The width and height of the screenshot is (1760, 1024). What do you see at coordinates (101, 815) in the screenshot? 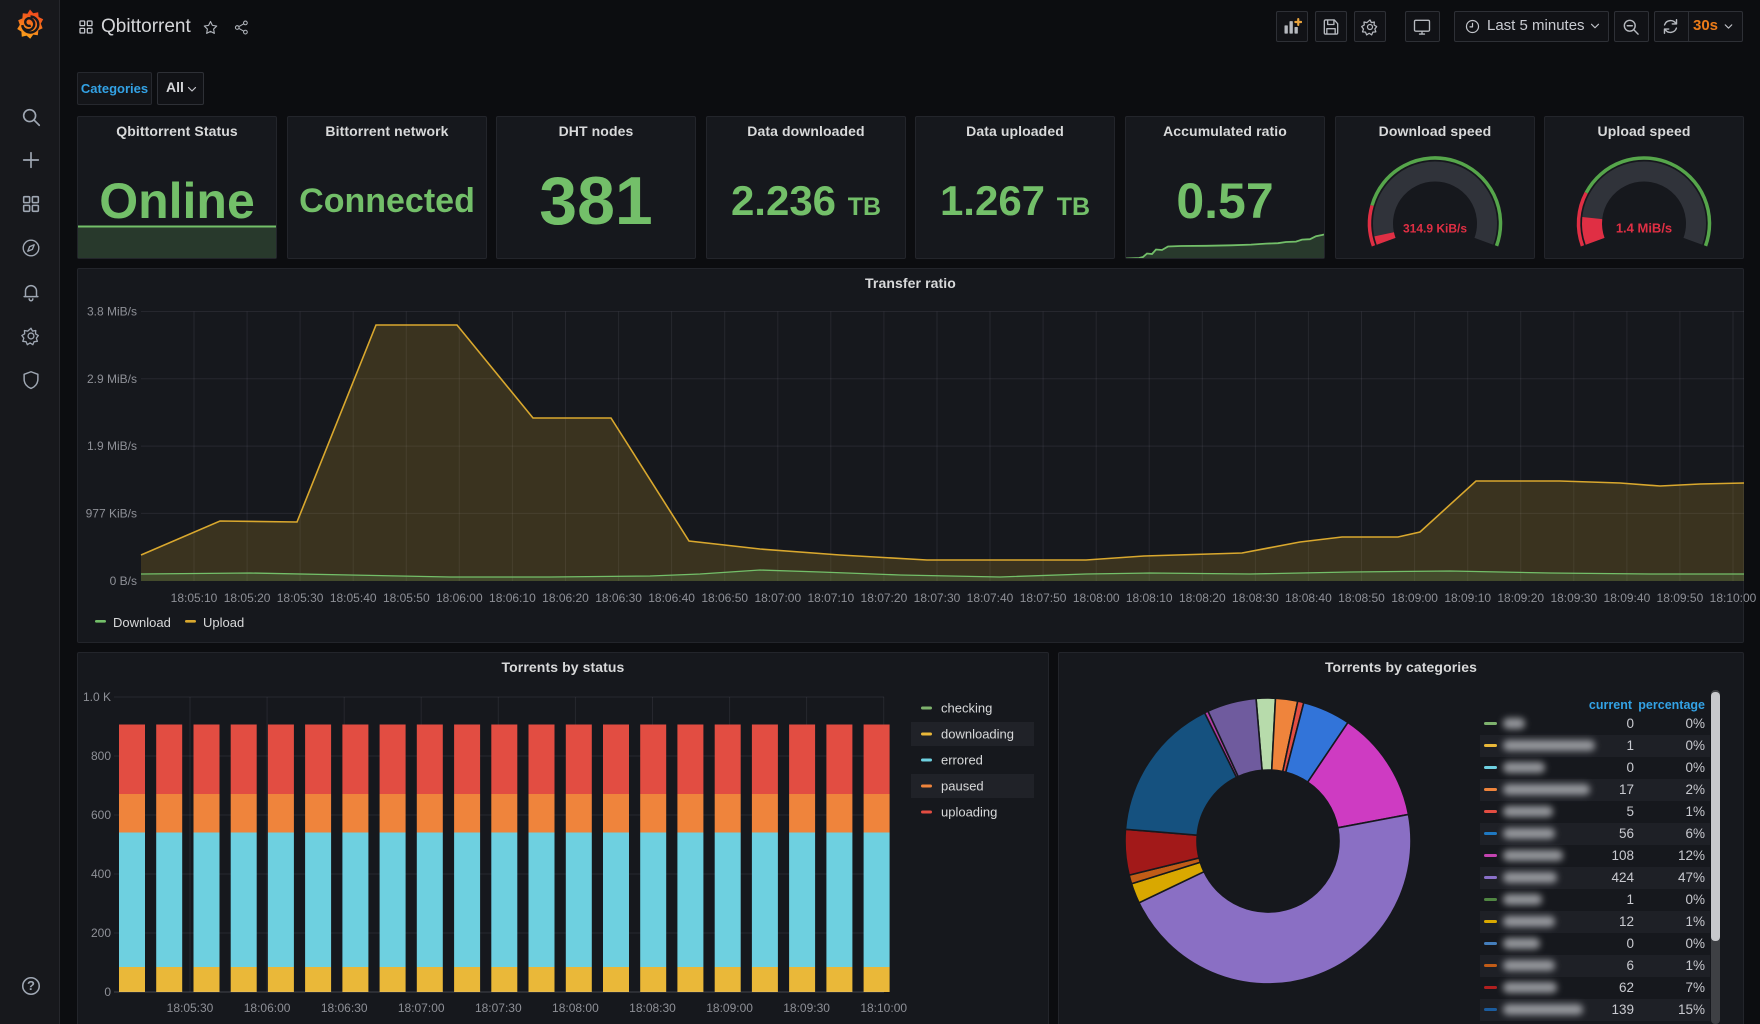
I see `svg-text: 600` at bounding box center [101, 815].